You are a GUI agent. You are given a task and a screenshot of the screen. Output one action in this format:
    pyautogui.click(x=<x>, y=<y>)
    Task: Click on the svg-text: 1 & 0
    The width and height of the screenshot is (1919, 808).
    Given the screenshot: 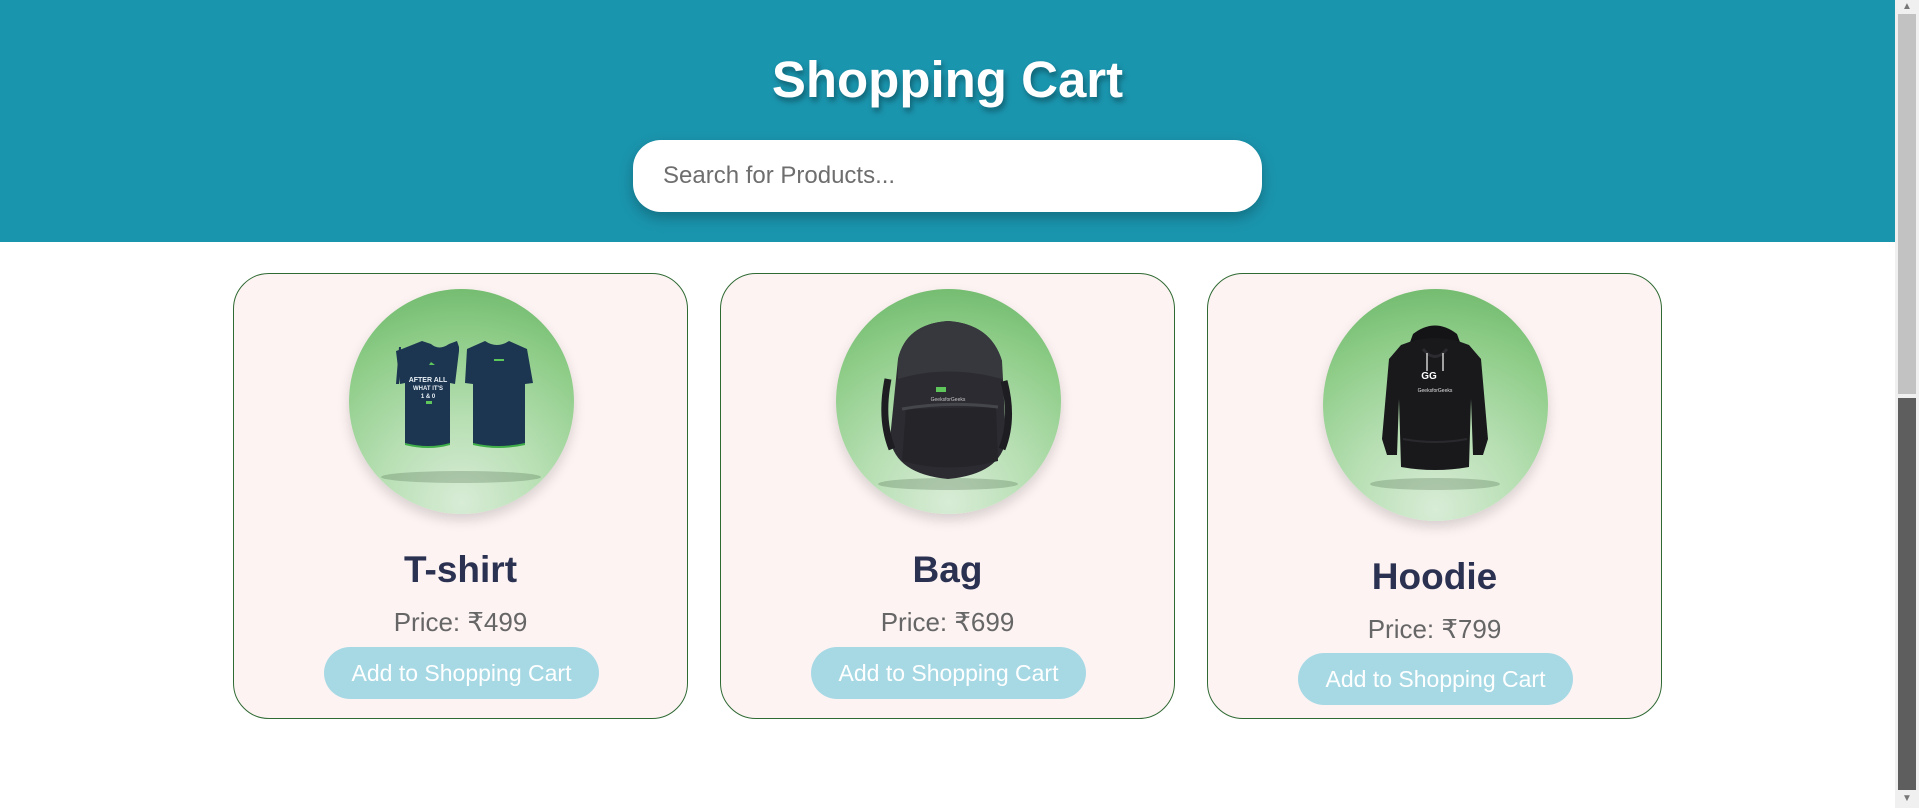 What is the action you would take?
    pyautogui.click(x=428, y=397)
    